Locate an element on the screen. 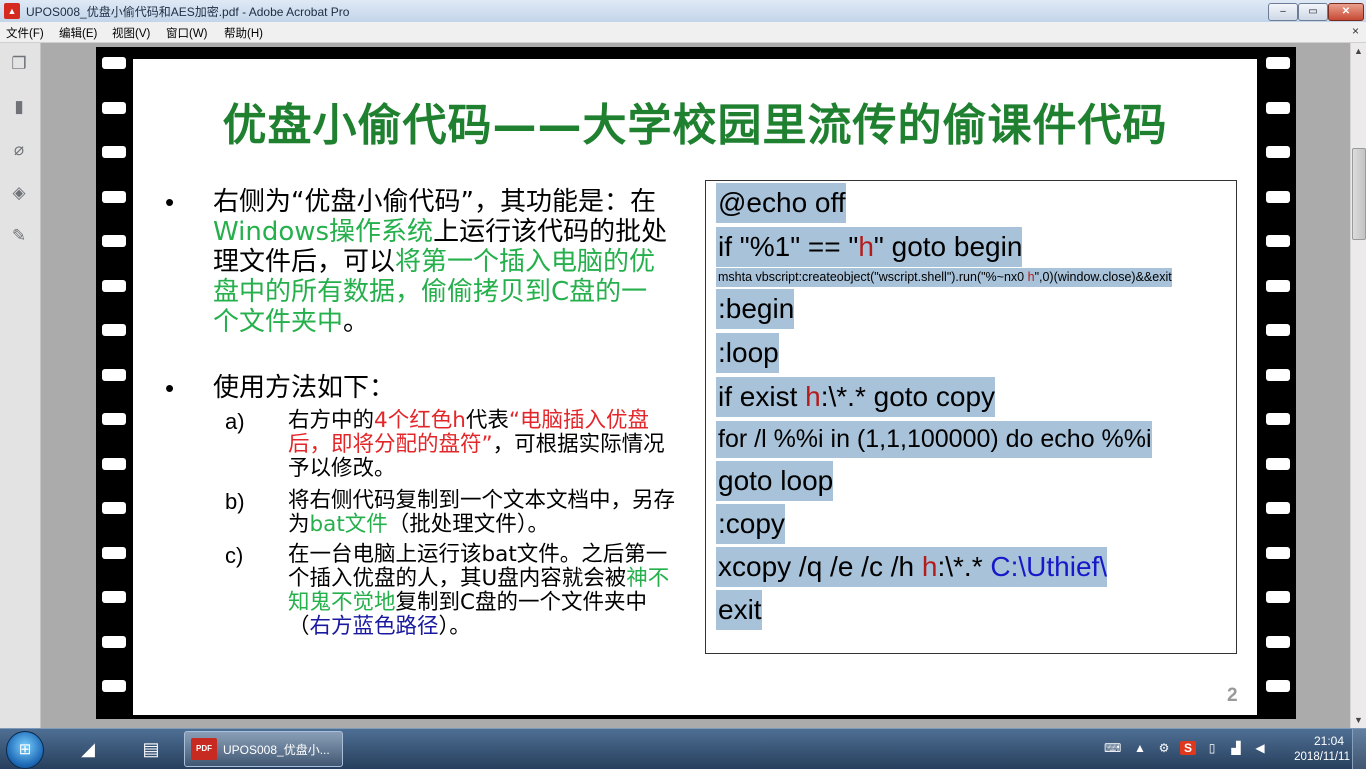  clipboard-icon: ▯ is located at coordinates (1212, 748).